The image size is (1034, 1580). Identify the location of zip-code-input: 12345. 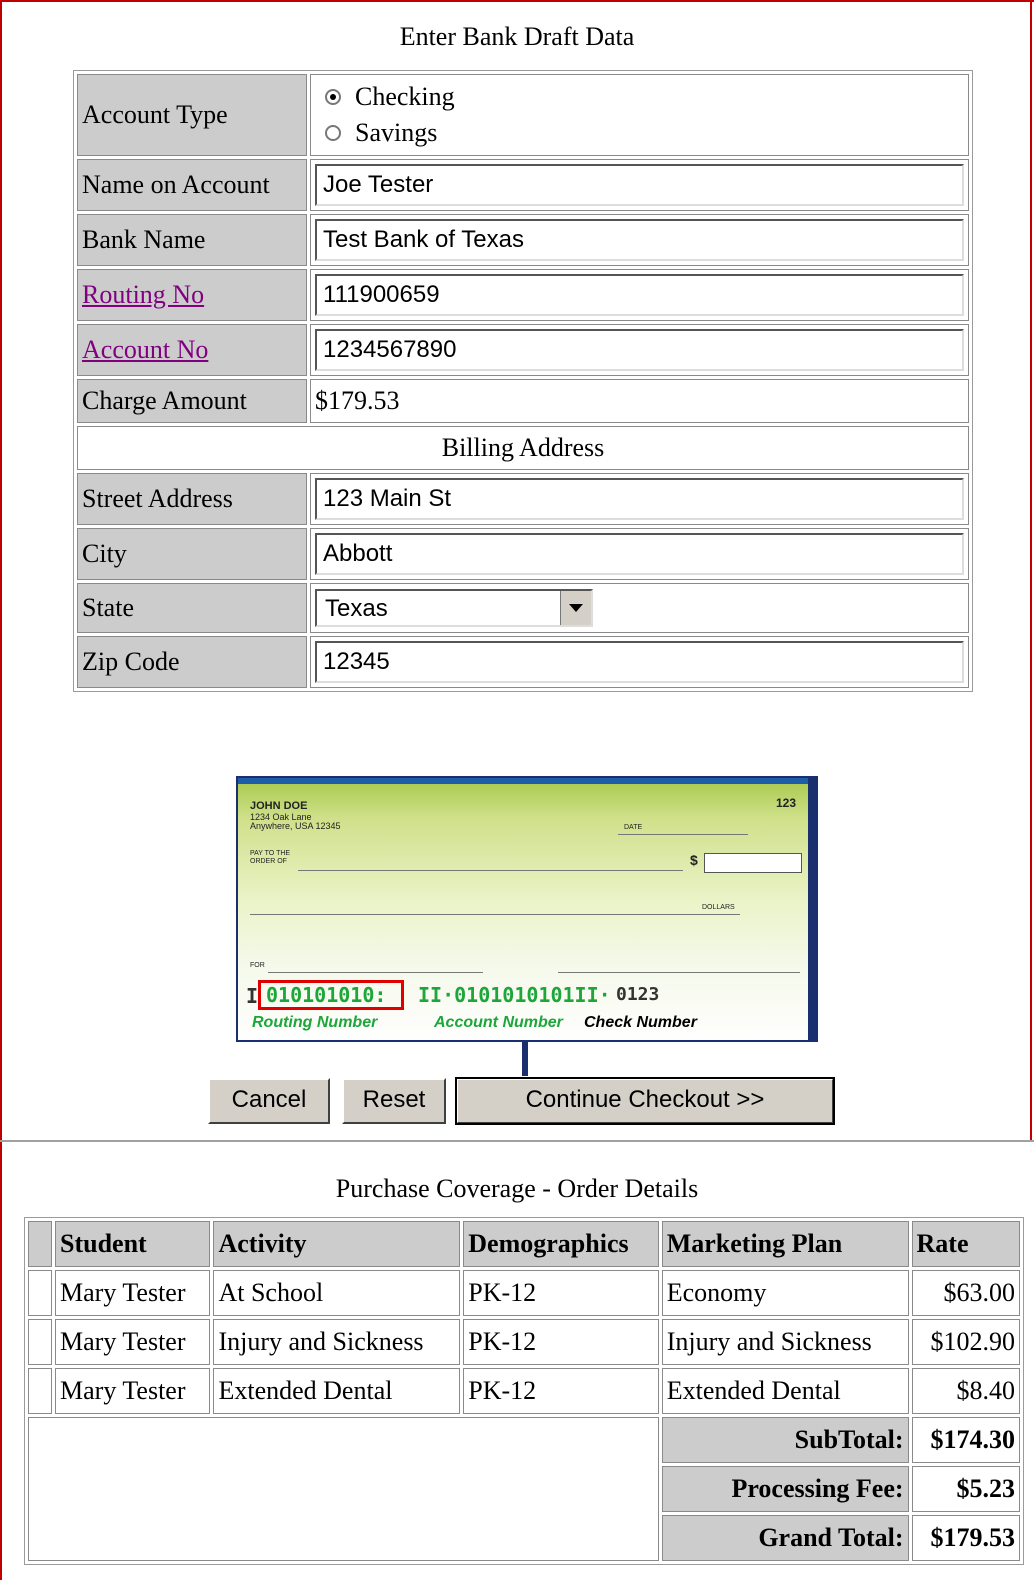
(639, 662).